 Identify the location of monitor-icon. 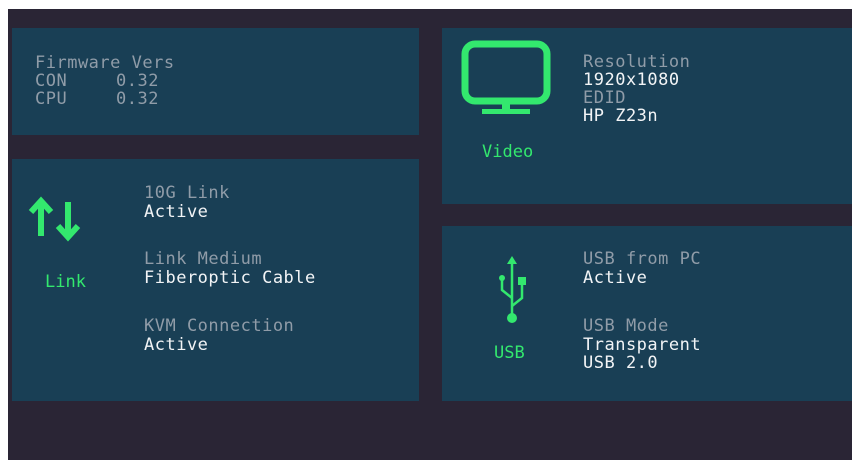
(506, 77).